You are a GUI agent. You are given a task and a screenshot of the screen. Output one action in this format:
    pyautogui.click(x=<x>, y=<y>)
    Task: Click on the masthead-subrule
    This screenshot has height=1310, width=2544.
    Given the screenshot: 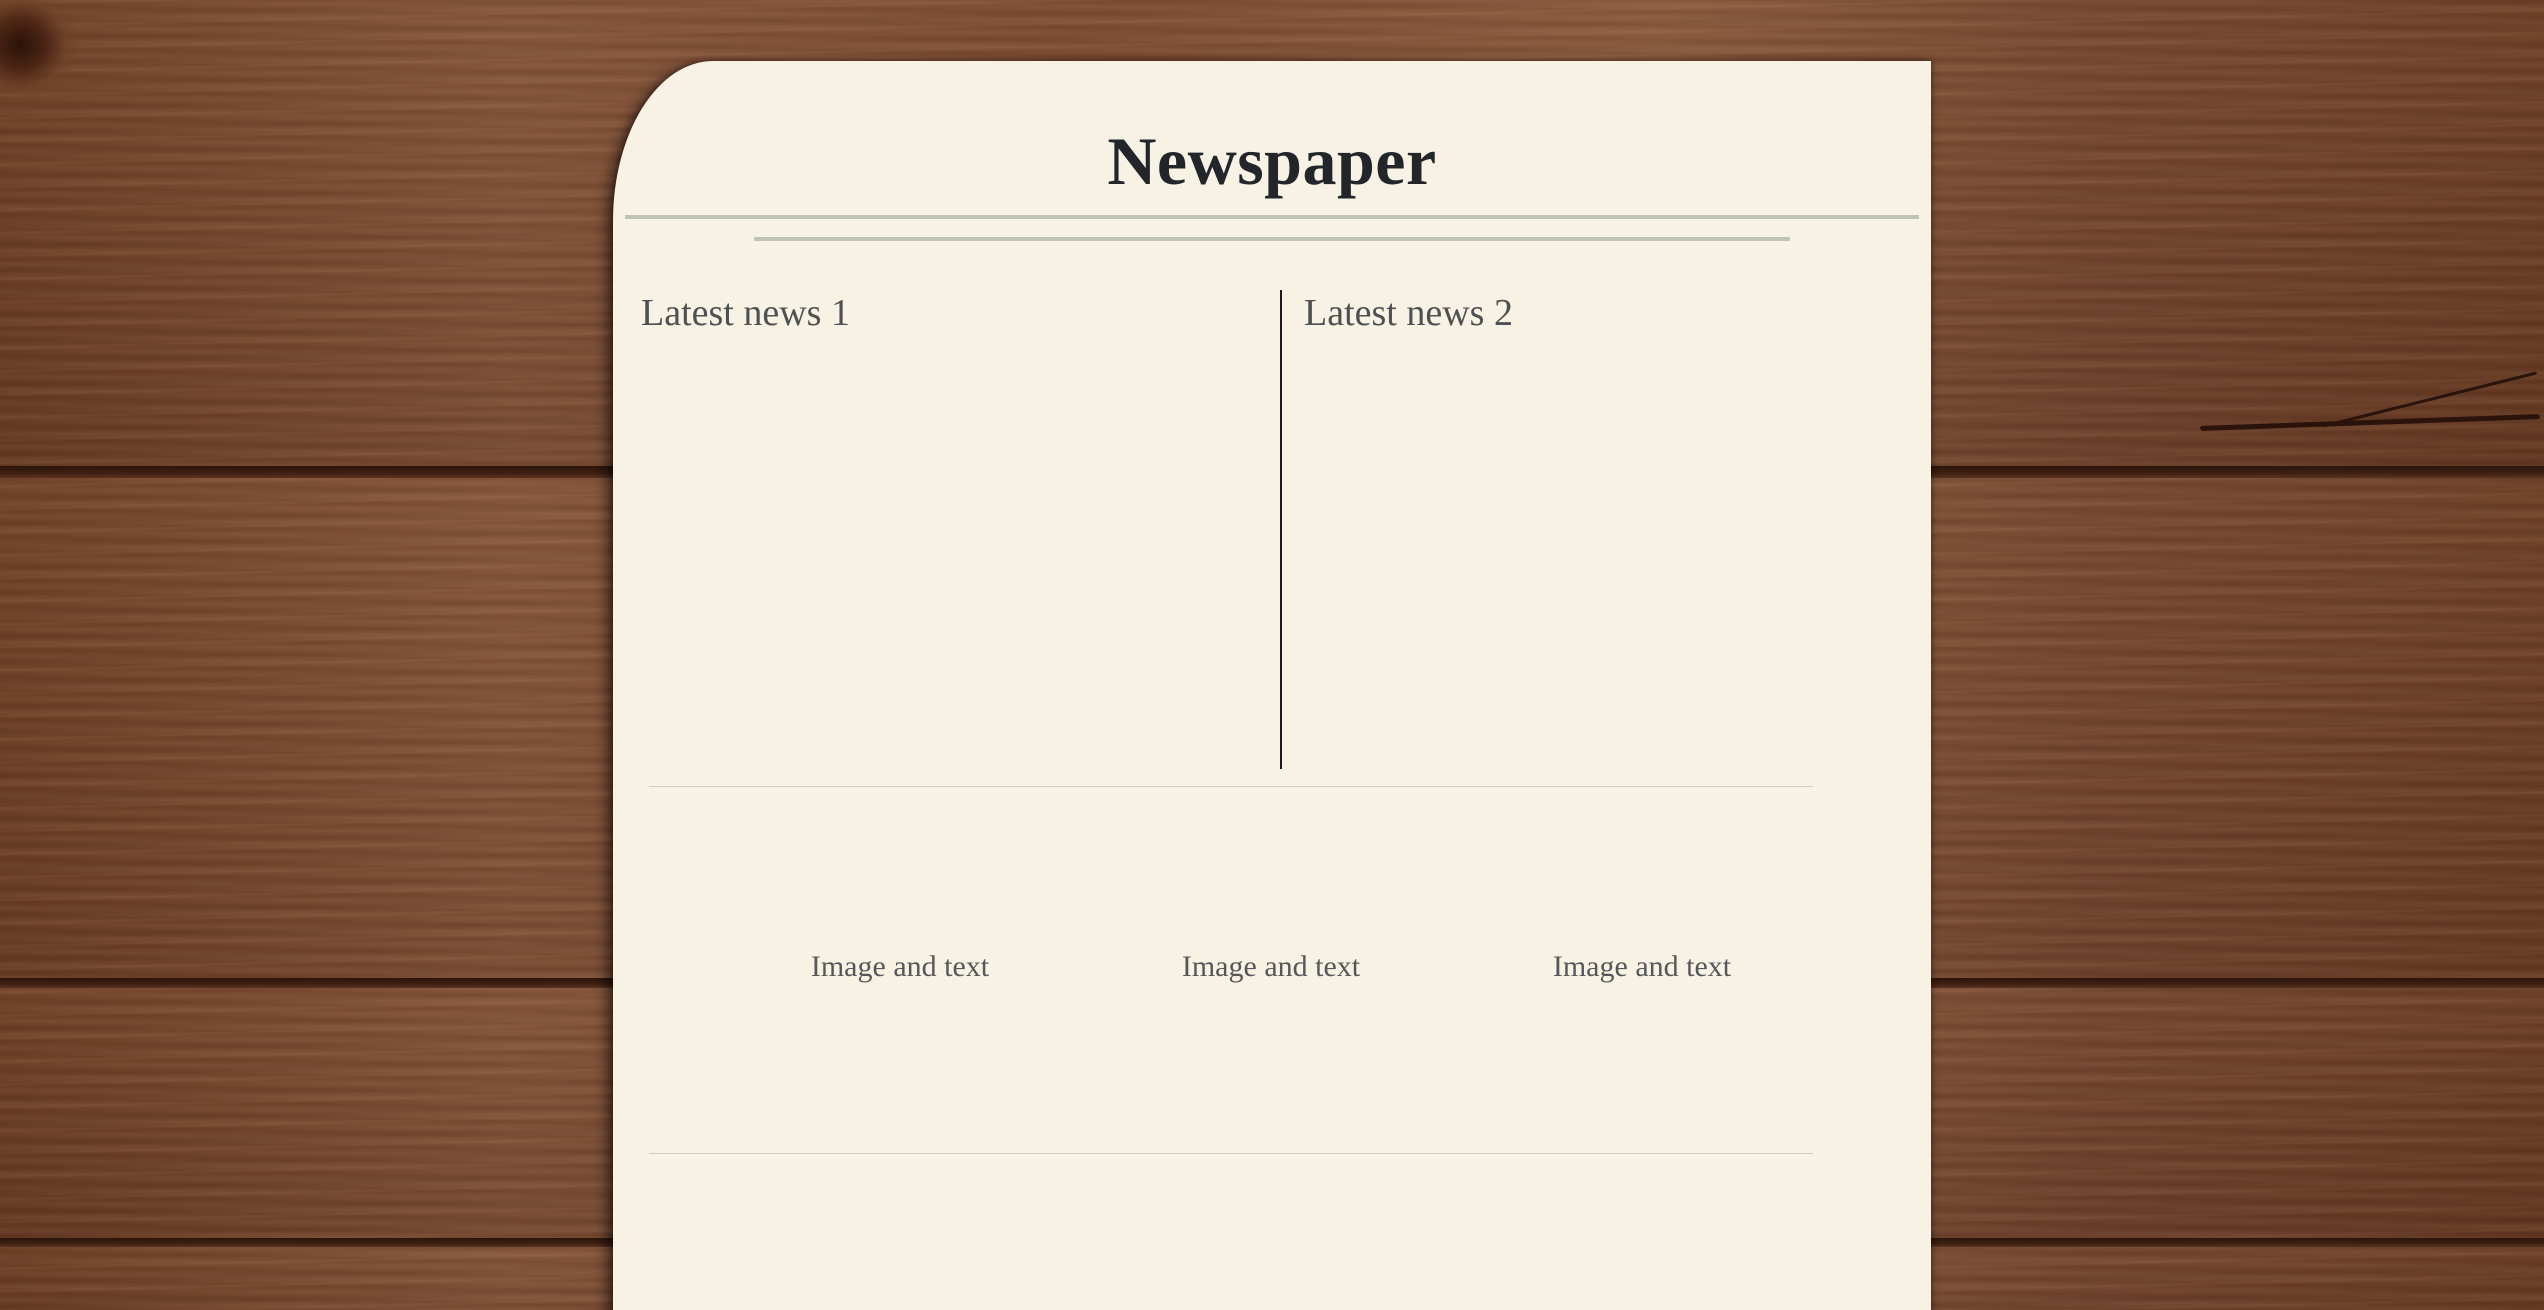 What is the action you would take?
    pyautogui.click(x=1272, y=239)
    